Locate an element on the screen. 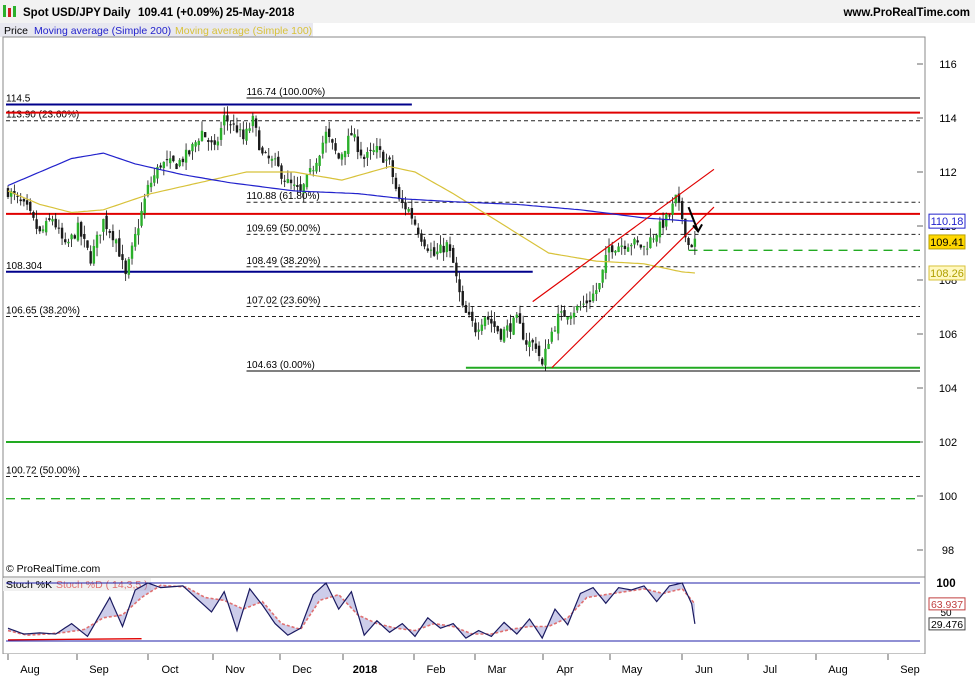 This screenshot has width=975, height=684. x-tick-label: Sep is located at coordinates (910, 670).